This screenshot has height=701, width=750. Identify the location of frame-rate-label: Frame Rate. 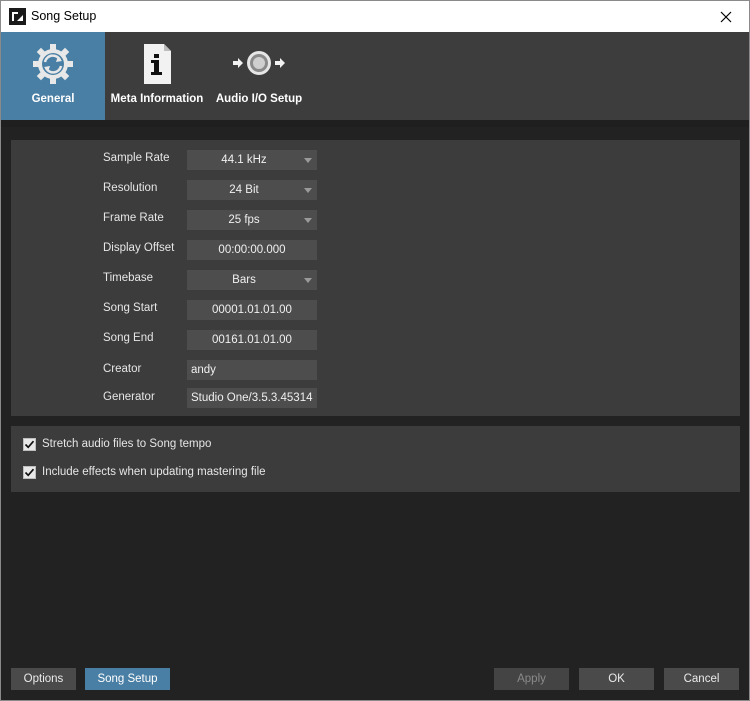
(133, 218).